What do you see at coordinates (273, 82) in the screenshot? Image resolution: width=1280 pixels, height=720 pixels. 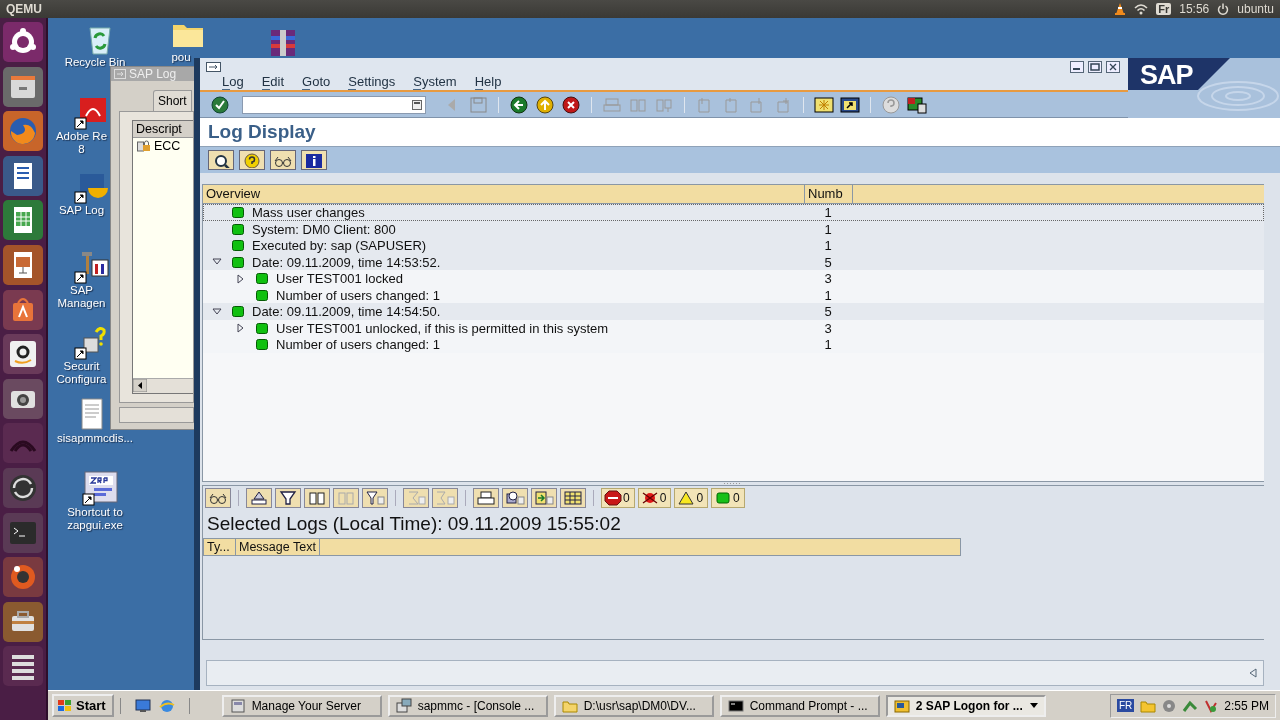 I see `menu-item: Edit` at bounding box center [273, 82].